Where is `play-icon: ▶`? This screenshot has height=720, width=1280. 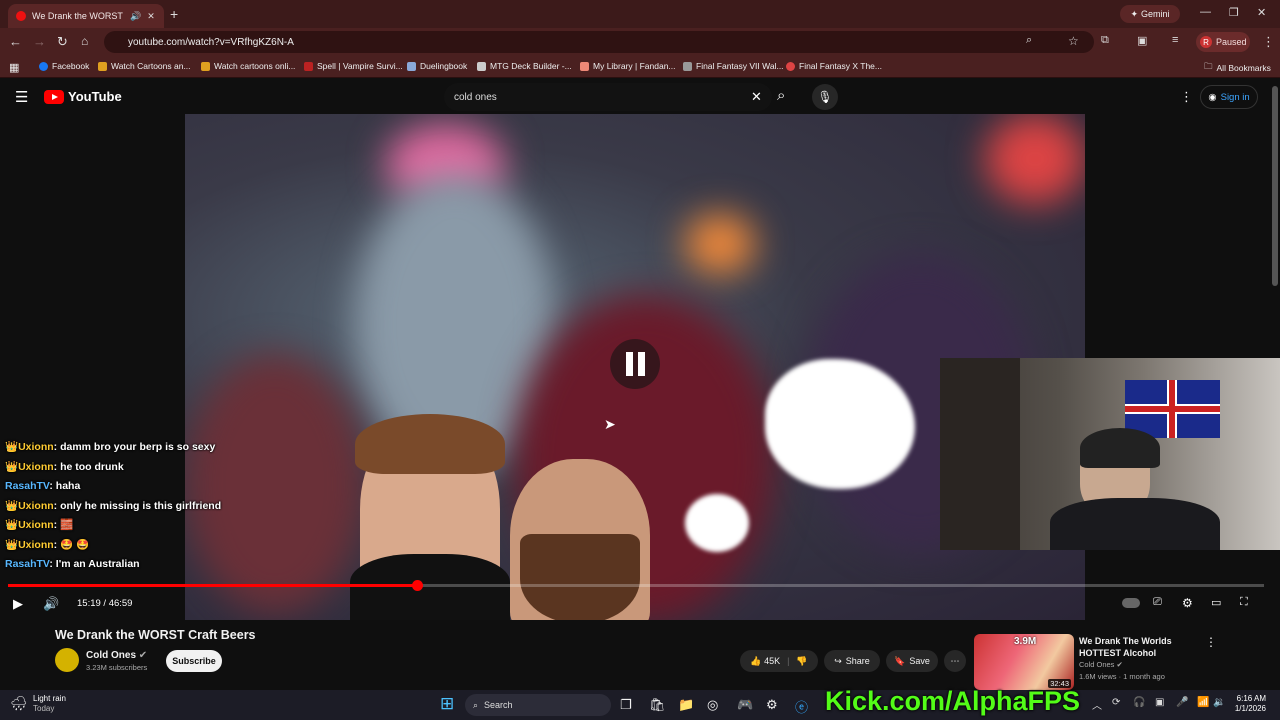 play-icon: ▶ is located at coordinates (18, 604).